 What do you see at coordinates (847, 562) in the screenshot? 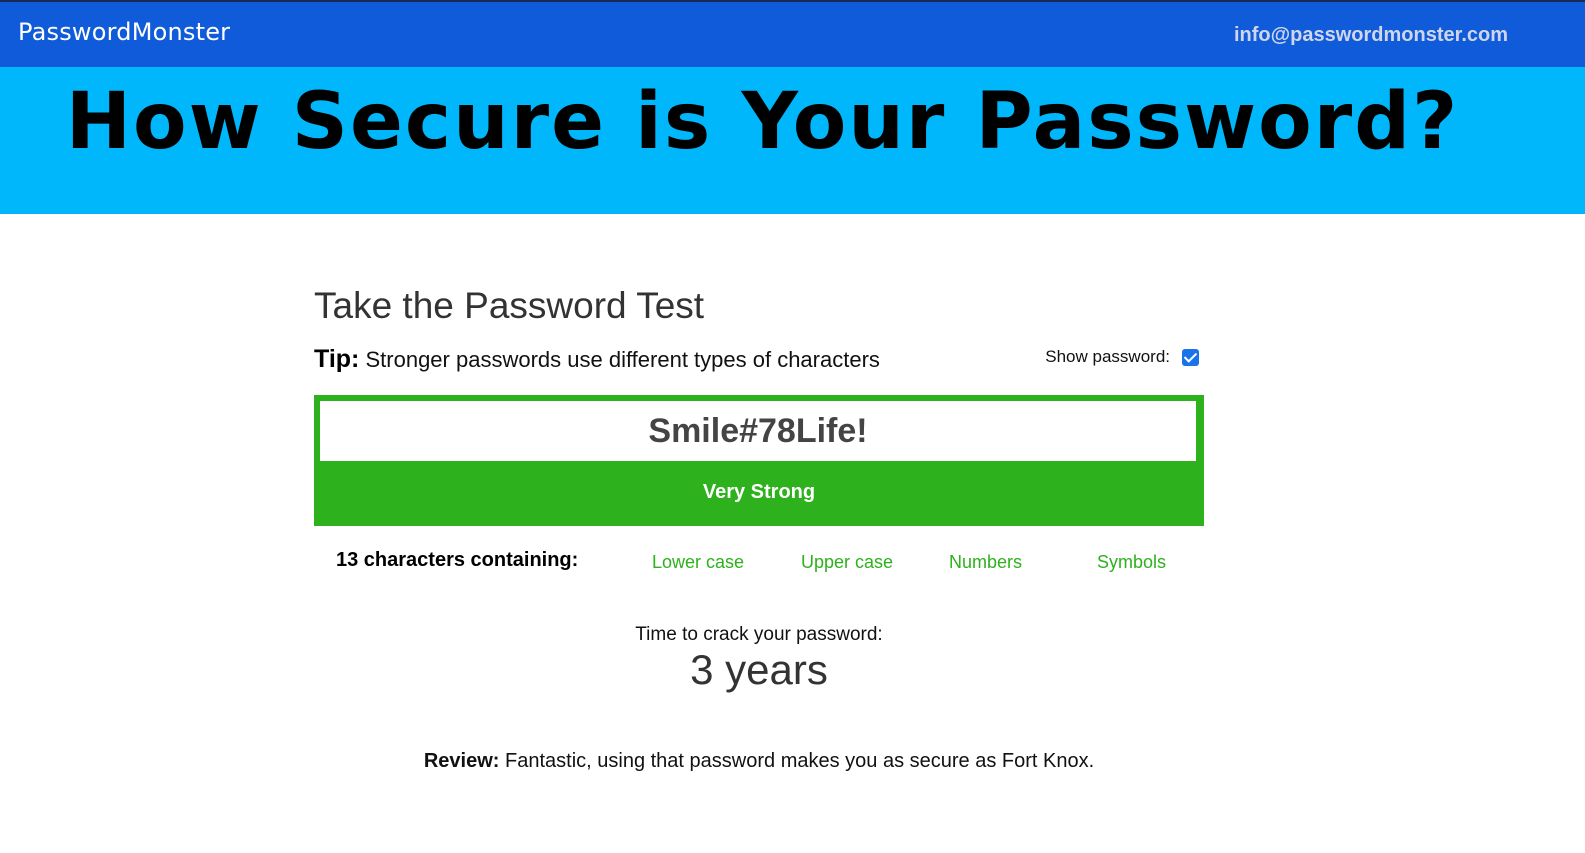
I see `char-type-upper-case: Upper case` at bounding box center [847, 562].